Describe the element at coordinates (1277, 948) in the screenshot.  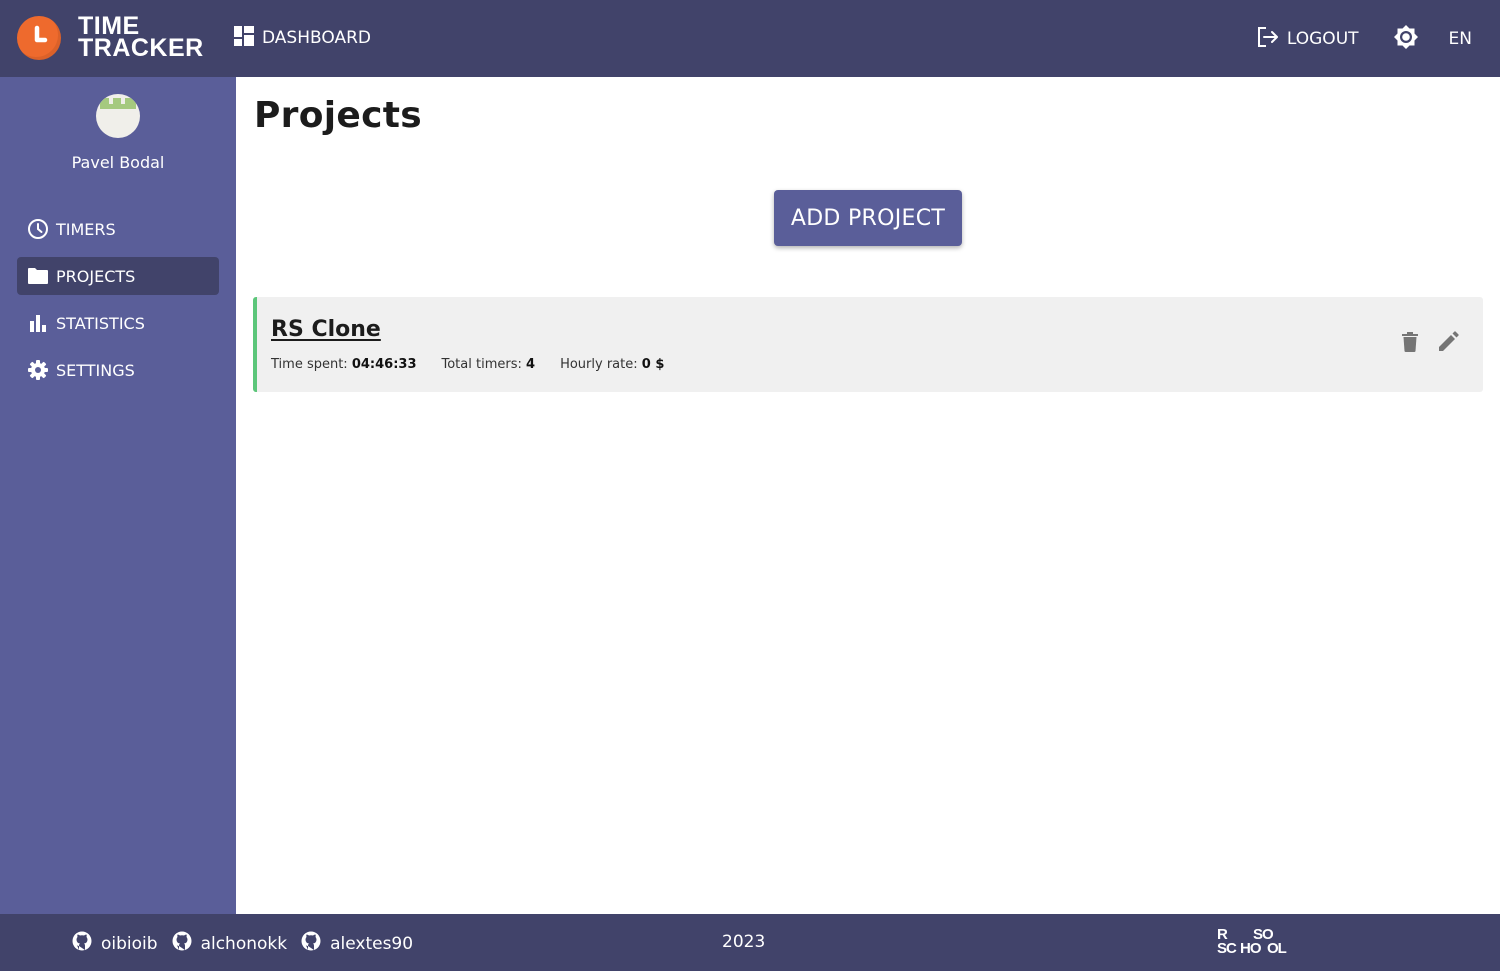
I see `rs-logo-glyph: OL` at that location.